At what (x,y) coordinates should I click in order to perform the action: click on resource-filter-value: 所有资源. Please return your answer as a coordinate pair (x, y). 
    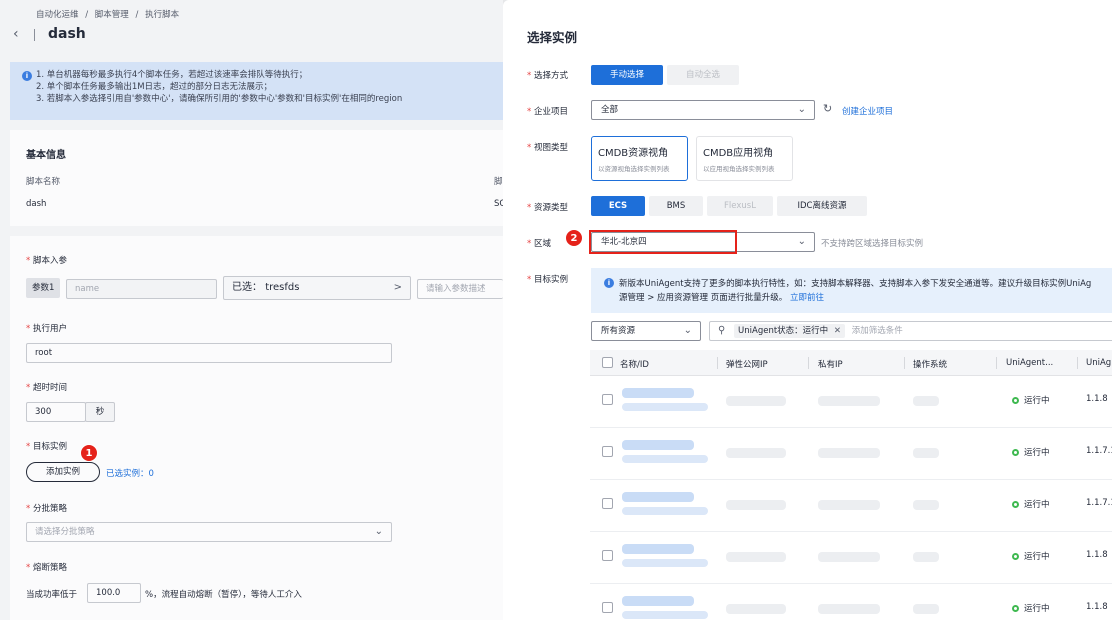
    Looking at the image, I should click on (618, 331).